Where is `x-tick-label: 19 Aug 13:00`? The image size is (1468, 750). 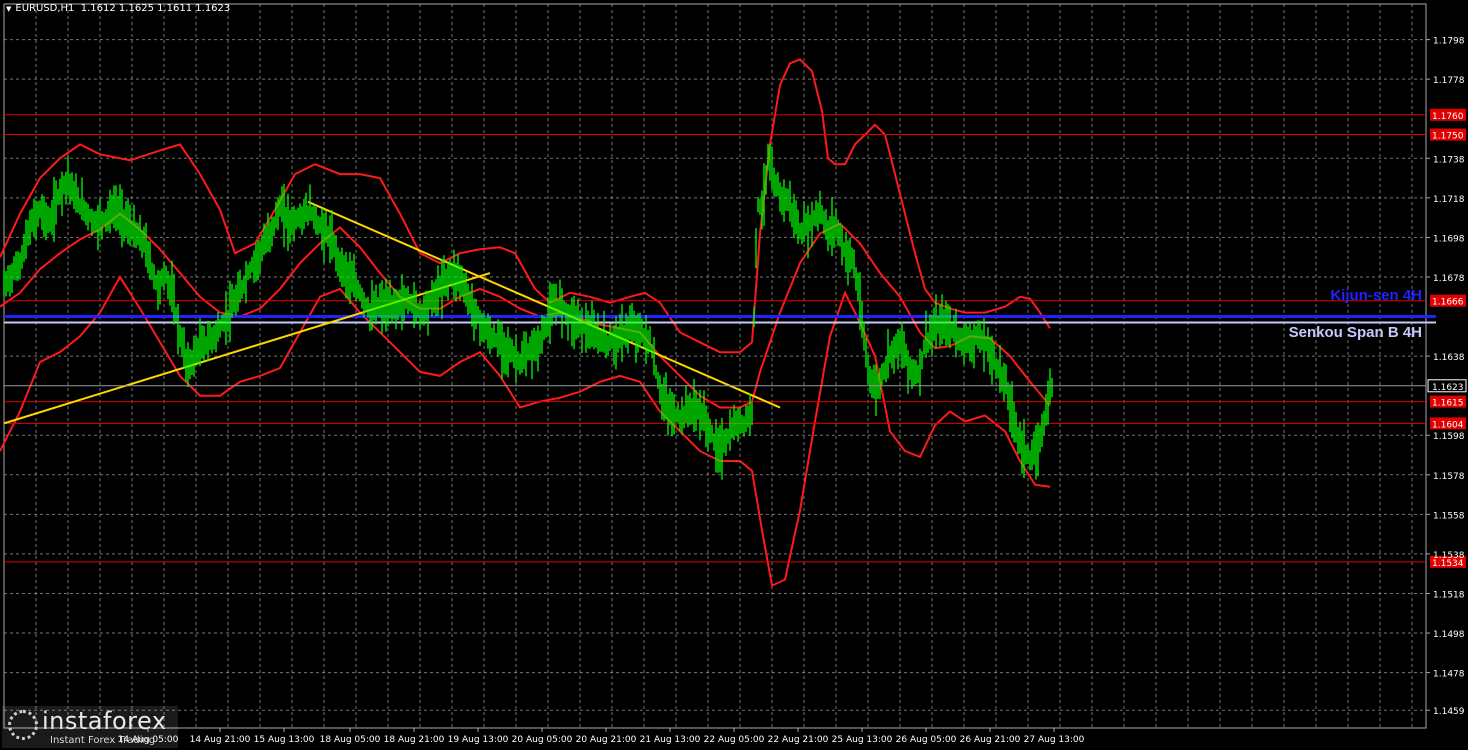 x-tick-label: 19 Aug 13:00 is located at coordinates (478, 740).